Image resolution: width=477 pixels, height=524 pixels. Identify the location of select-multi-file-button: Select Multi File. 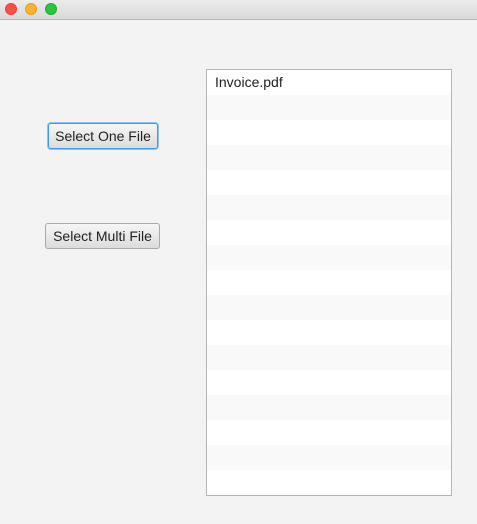
(102, 236).